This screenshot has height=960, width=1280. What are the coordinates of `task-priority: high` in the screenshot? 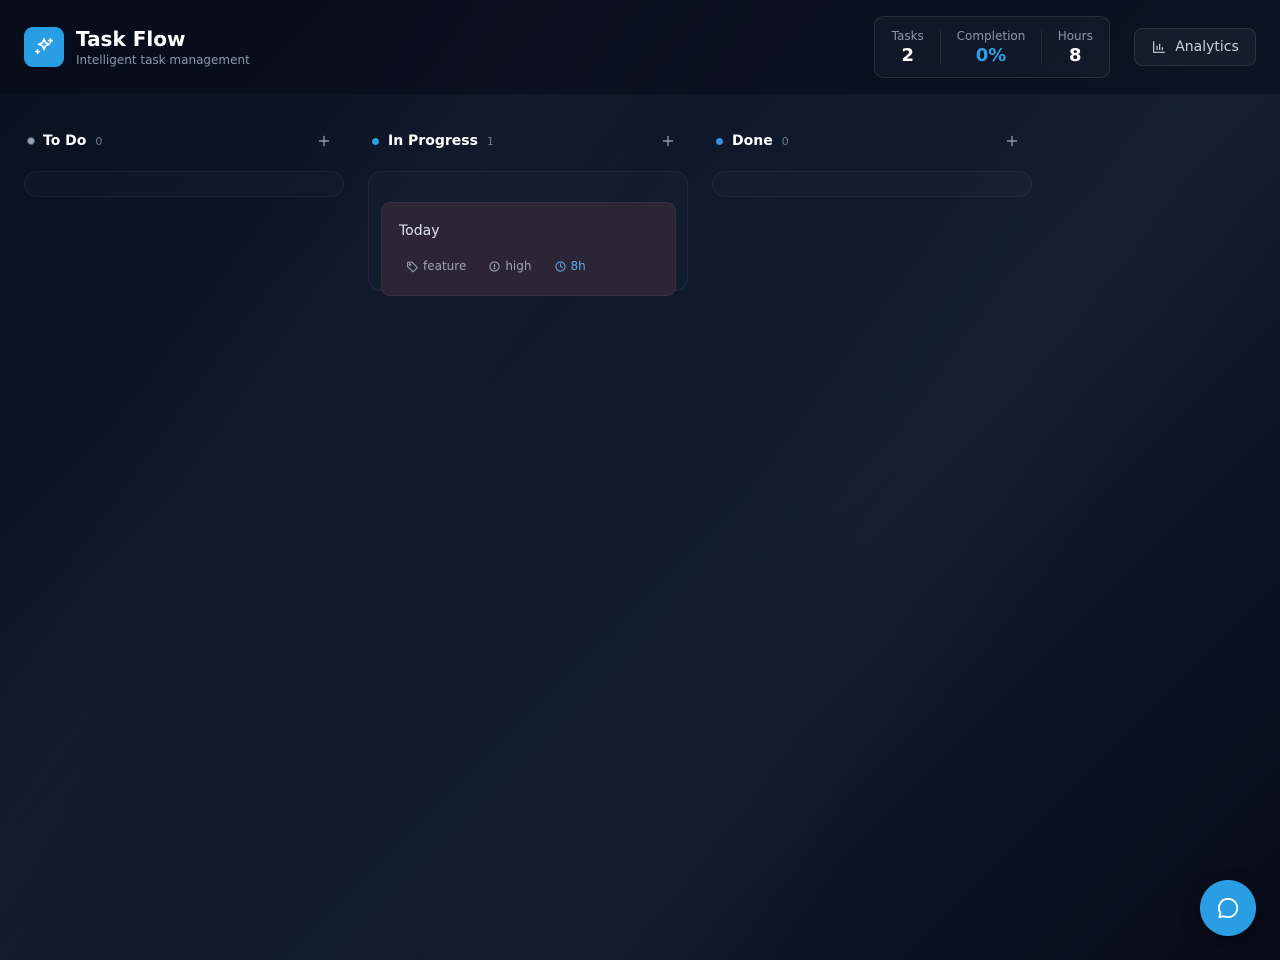 It's located at (510, 266).